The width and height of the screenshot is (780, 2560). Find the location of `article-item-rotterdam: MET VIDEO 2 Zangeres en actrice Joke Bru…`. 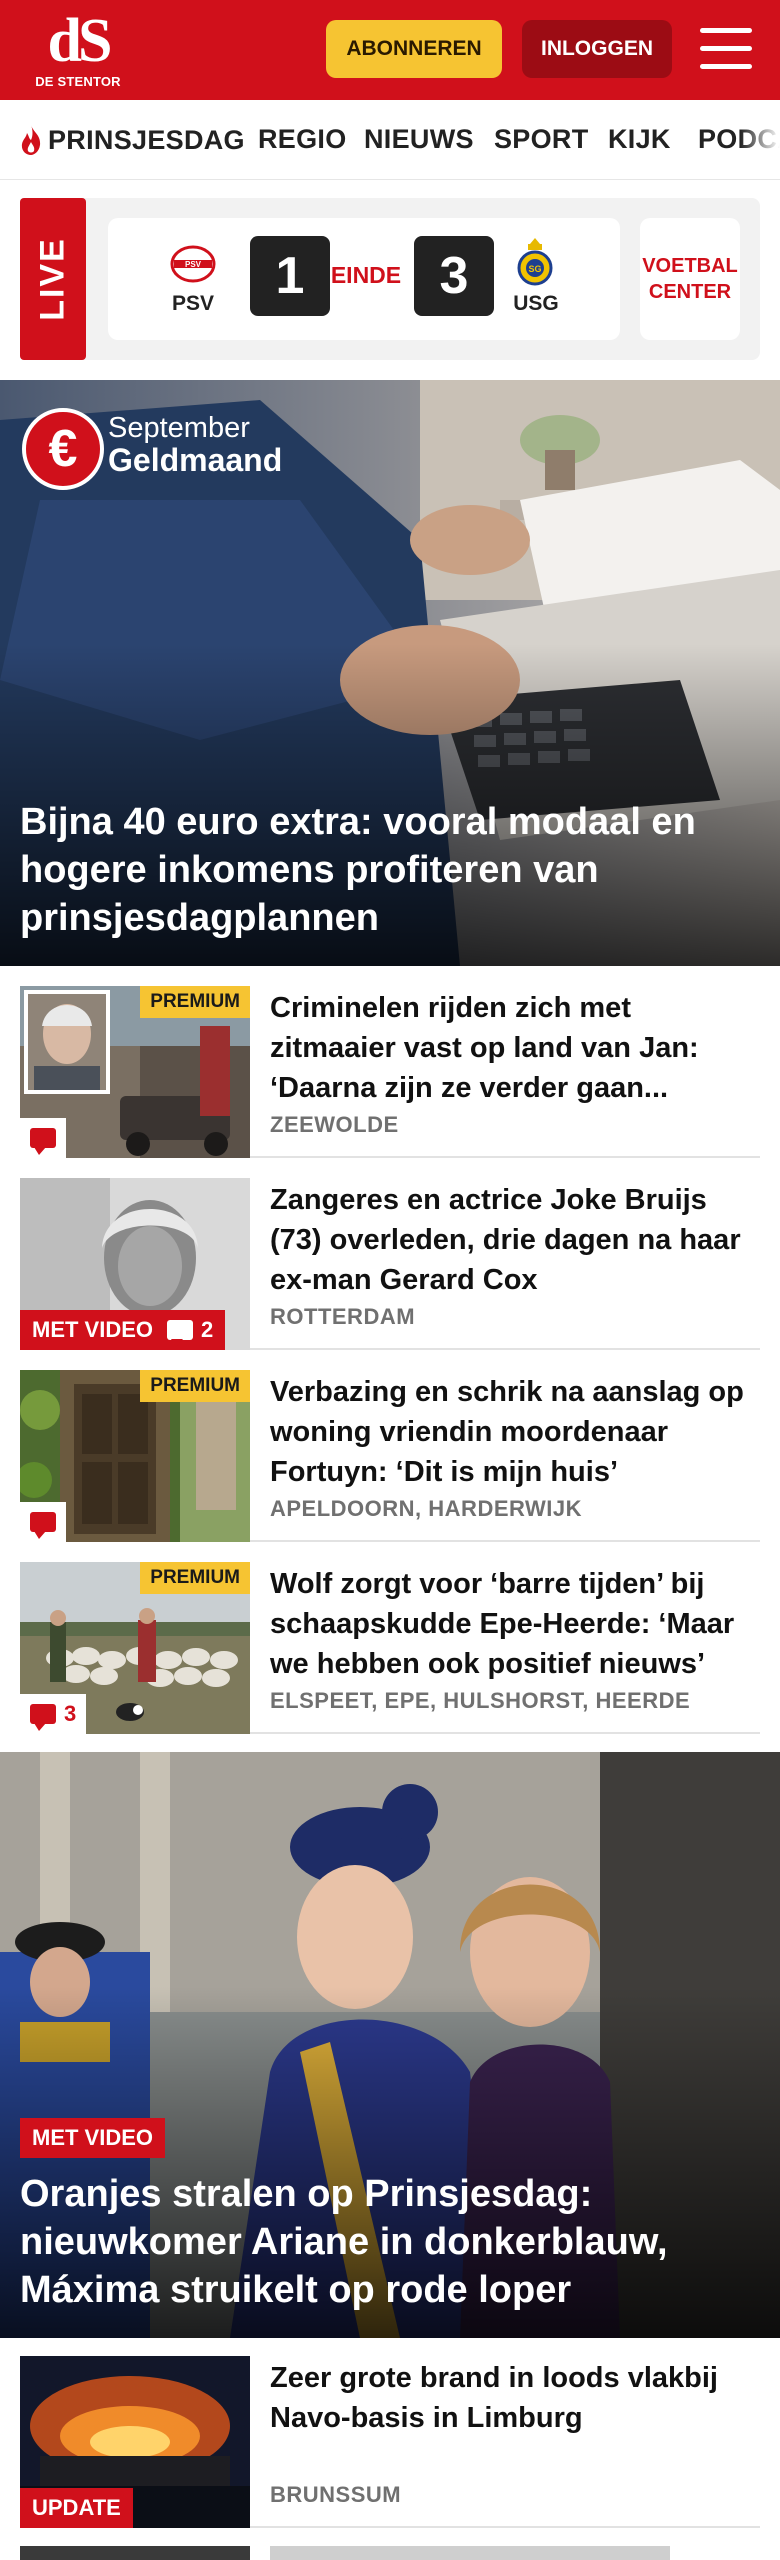

article-item-rotterdam: MET VIDEO 2 Zangeres en actrice Joke Bru… is located at coordinates (390, 1264).